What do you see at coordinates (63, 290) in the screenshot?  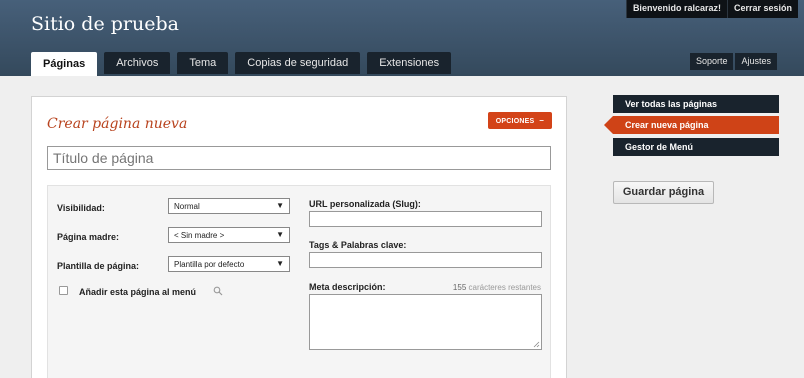 I see `add-to-menu-checkbox` at bounding box center [63, 290].